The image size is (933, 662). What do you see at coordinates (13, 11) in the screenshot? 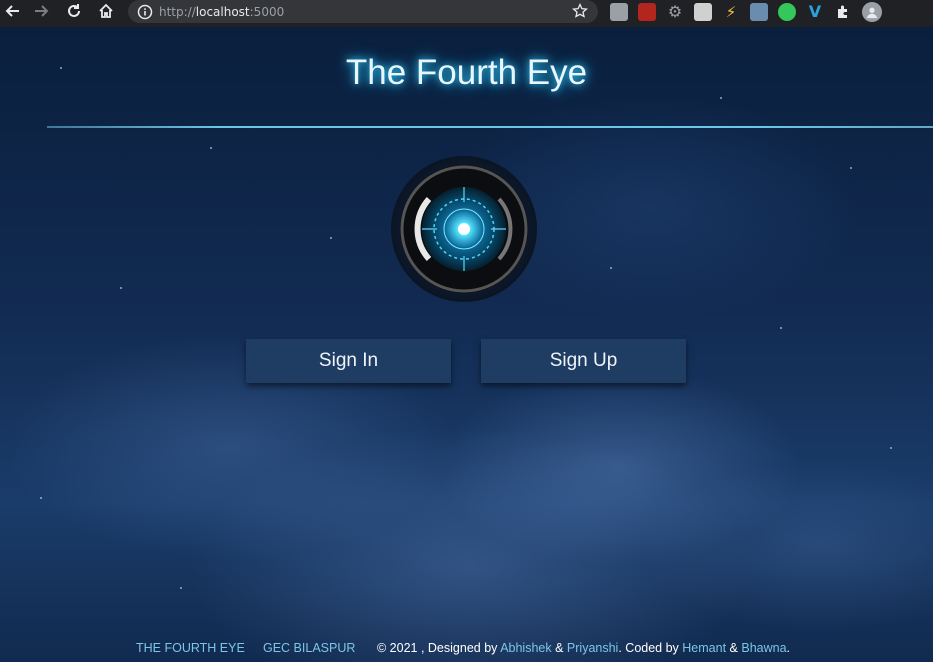
I see `back-arrow-icon` at bounding box center [13, 11].